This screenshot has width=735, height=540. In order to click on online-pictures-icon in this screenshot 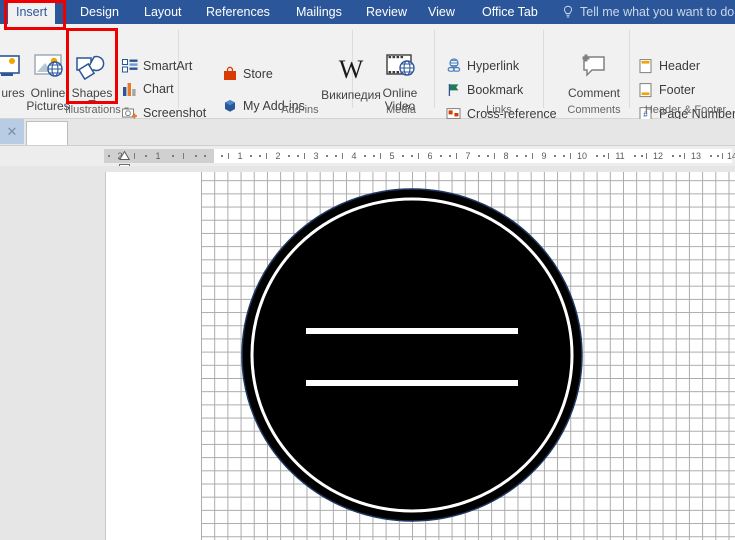, I will do `click(48, 70)`.